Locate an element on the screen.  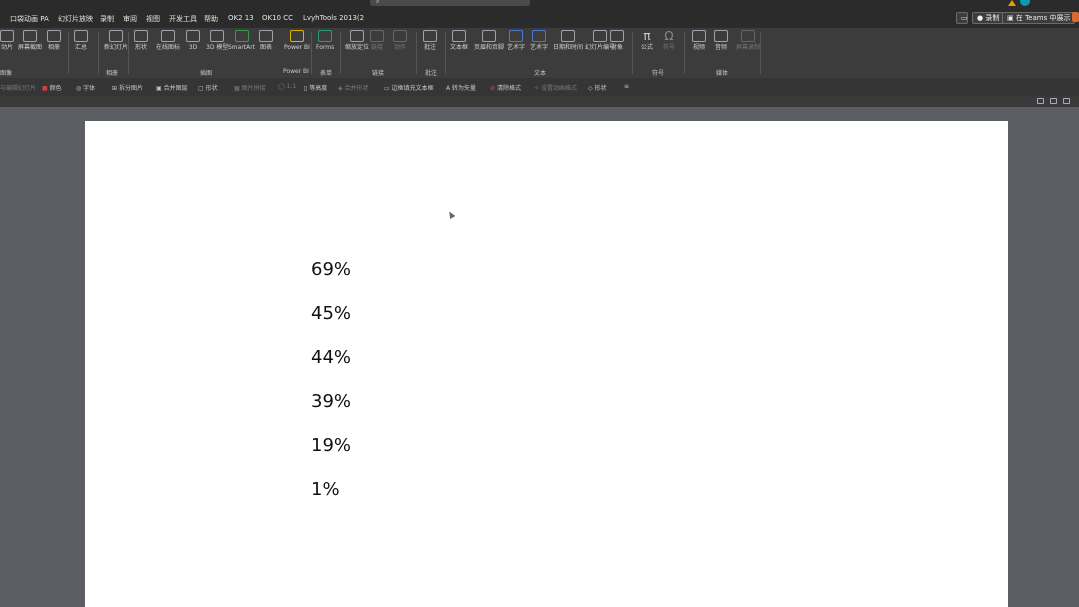
toolbar-label: 转为矢量 is located at coordinates (464, 88).